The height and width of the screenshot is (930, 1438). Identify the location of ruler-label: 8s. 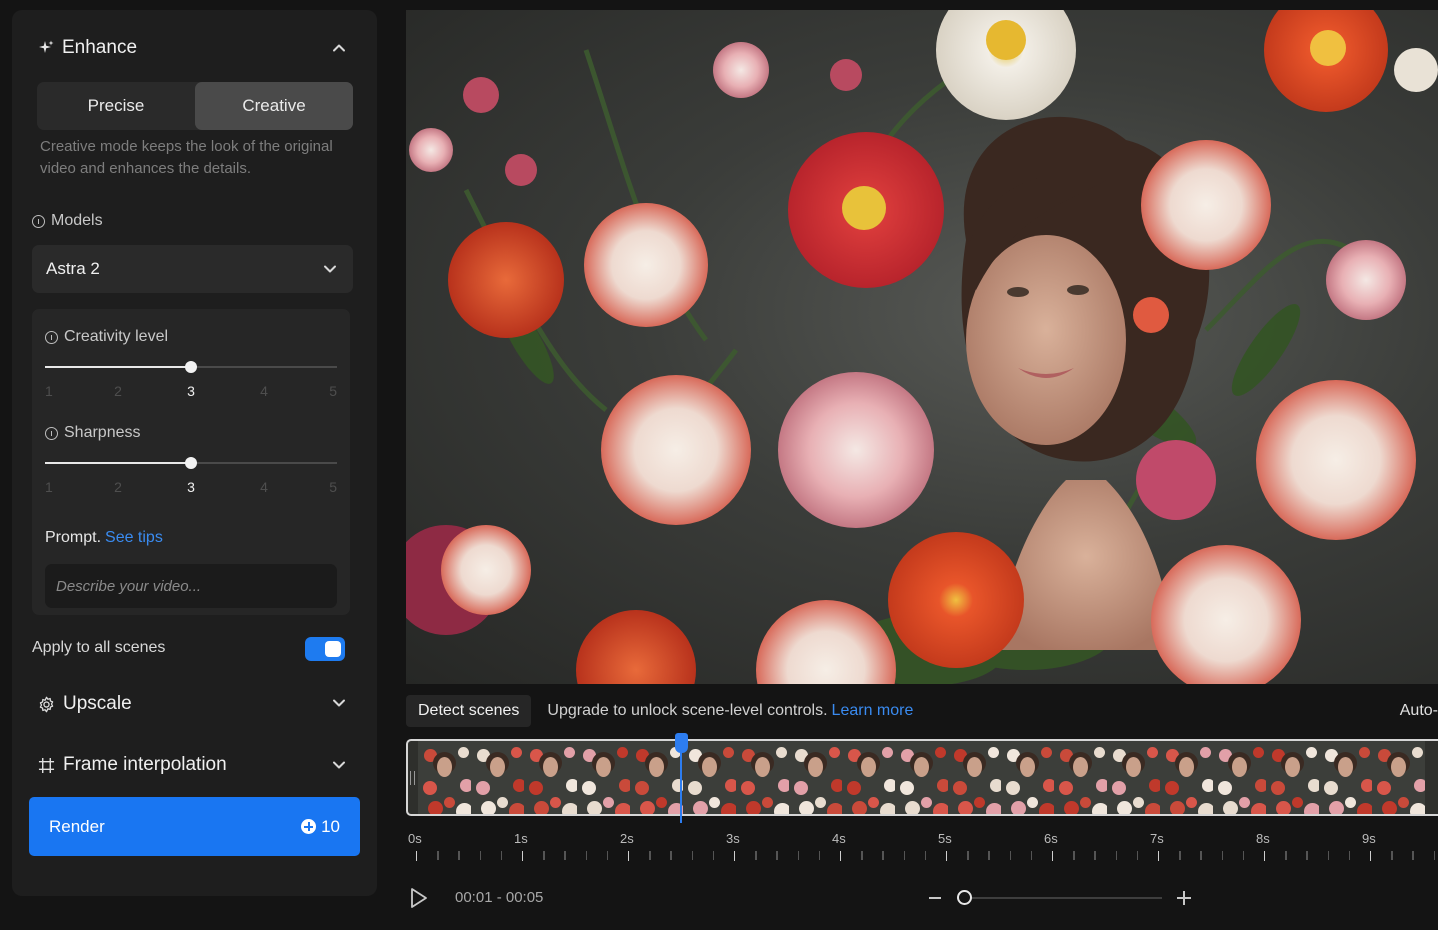
(1263, 838).